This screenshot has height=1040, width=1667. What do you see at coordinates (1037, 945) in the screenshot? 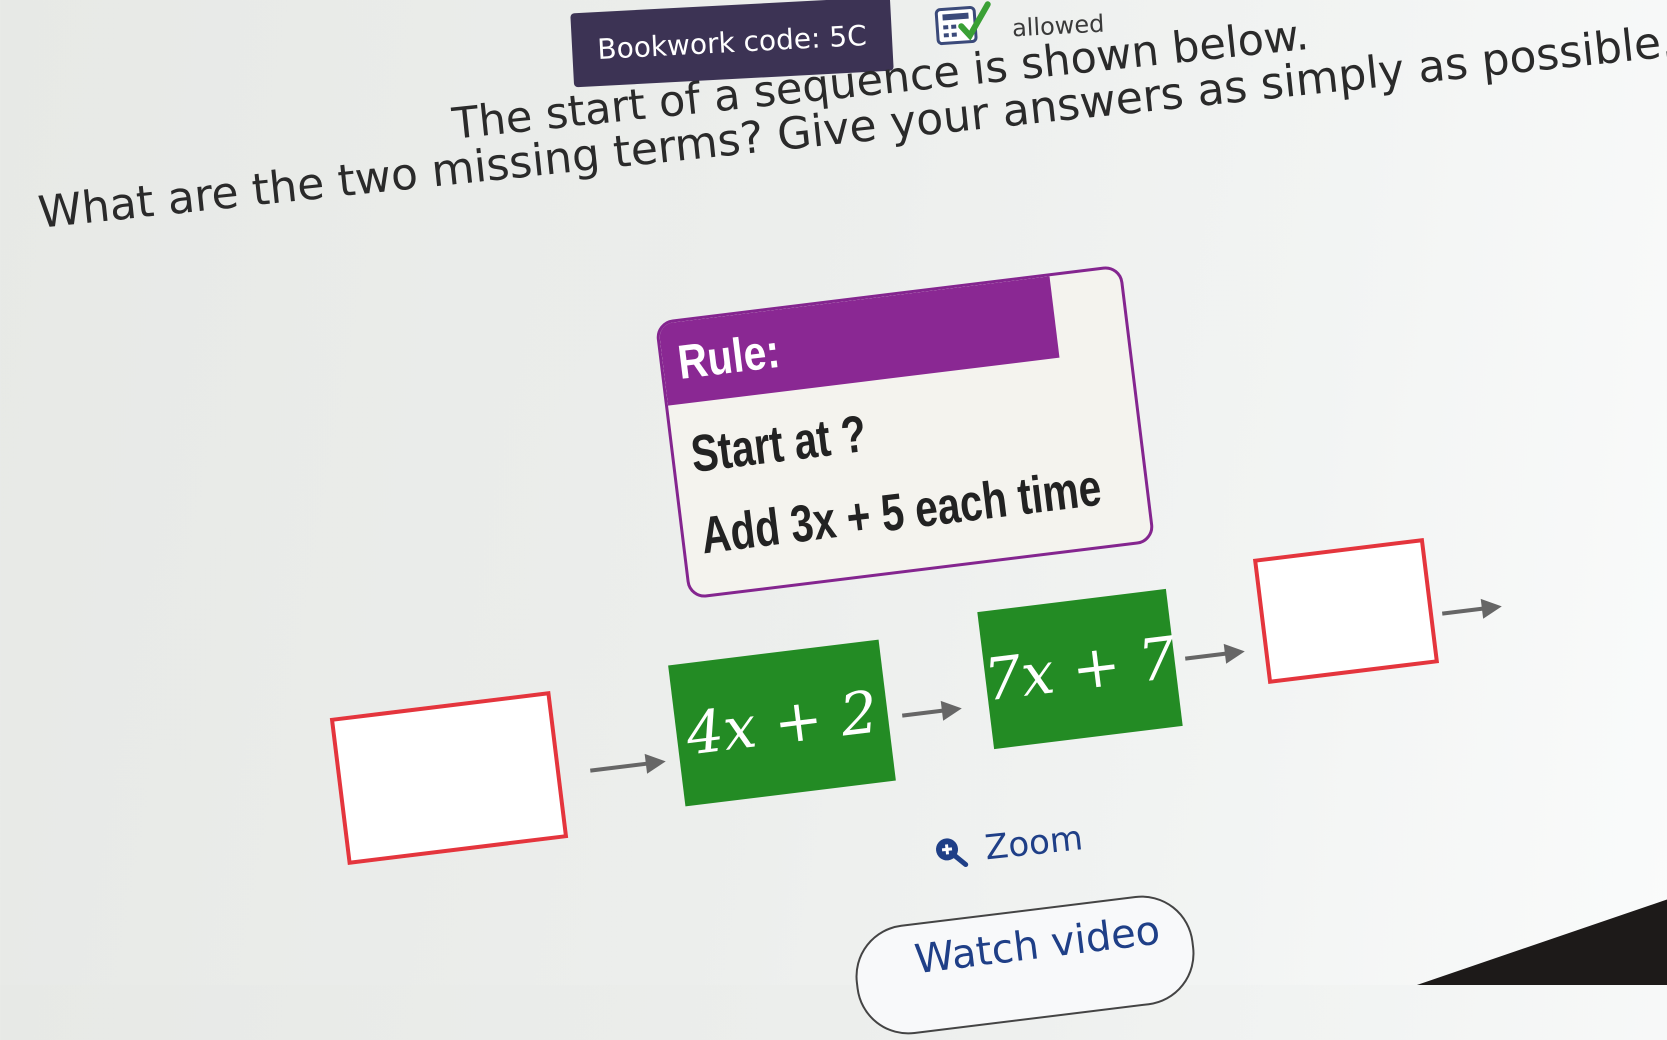
I see `watch-video-label: Watch video` at bounding box center [1037, 945].